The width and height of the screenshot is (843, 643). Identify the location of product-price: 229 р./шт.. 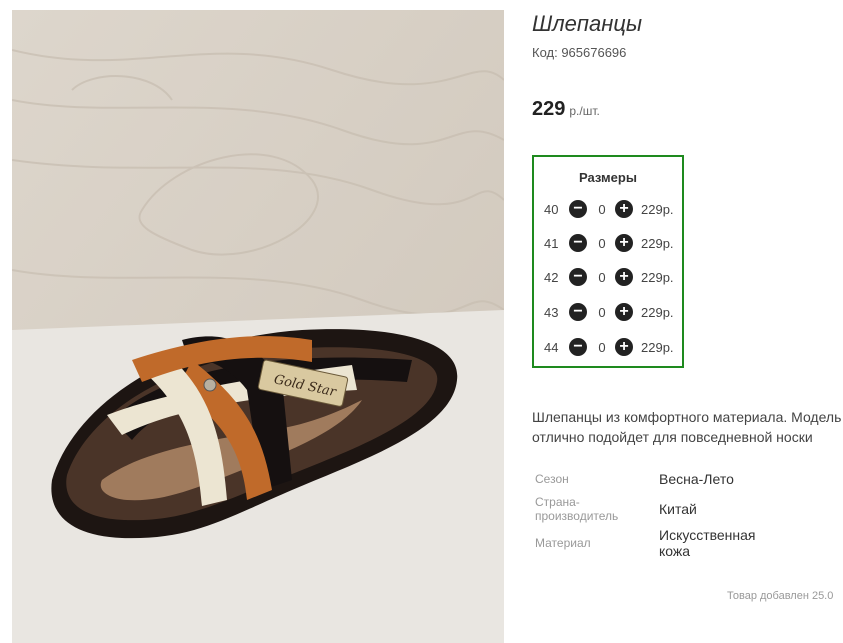
(566, 109).